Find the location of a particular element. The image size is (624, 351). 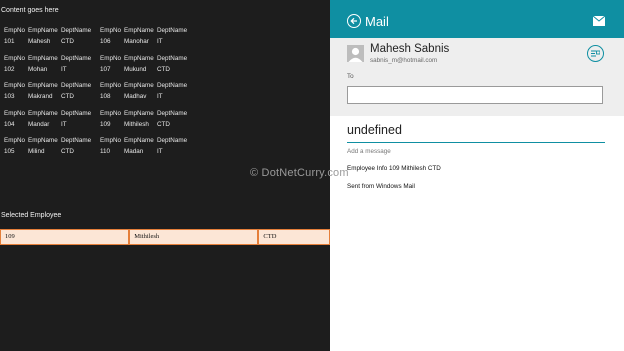

employee-no: 110 is located at coordinates (105, 151).